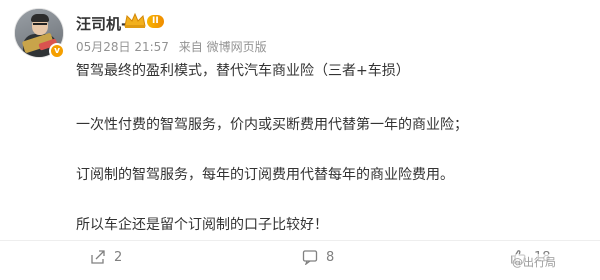 This screenshot has height=280, width=600. I want to click on post-paragraph: 智驾最终的盈利模式，替代汽车商业险（三者+车损）, so click(243, 71).